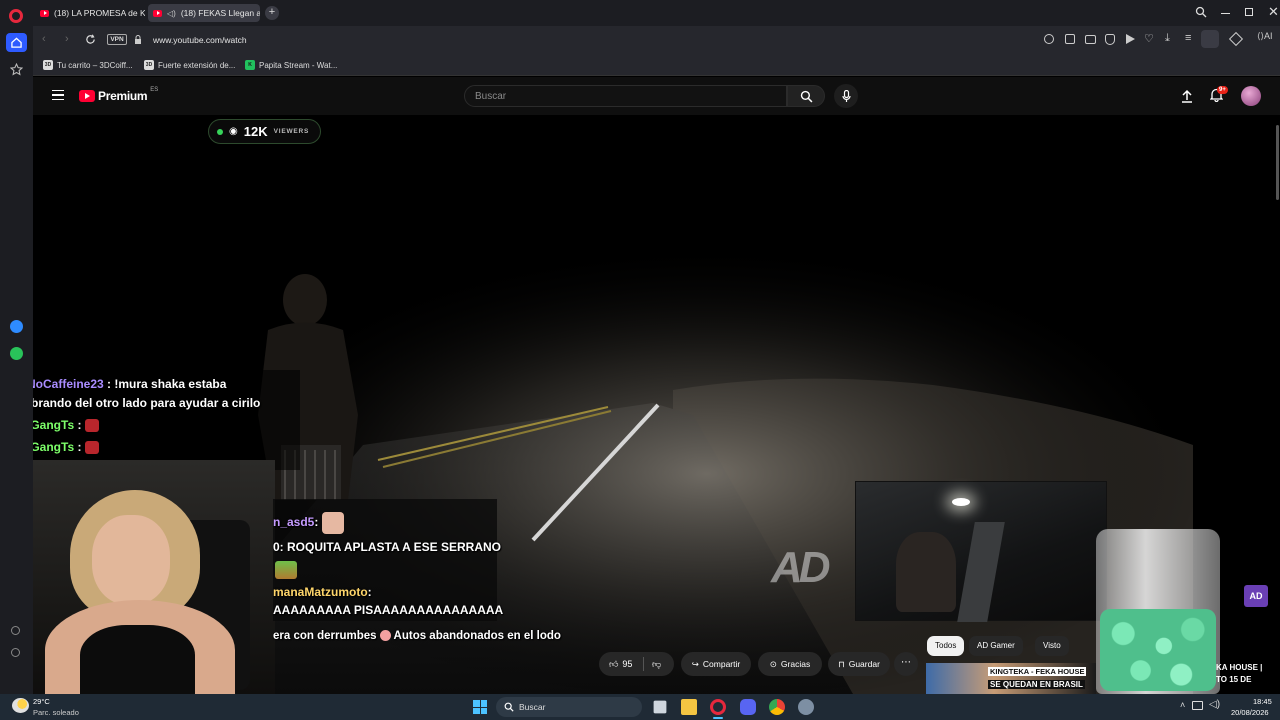 The image size is (1280, 720). I want to click on discord-icon, so click(748, 707).